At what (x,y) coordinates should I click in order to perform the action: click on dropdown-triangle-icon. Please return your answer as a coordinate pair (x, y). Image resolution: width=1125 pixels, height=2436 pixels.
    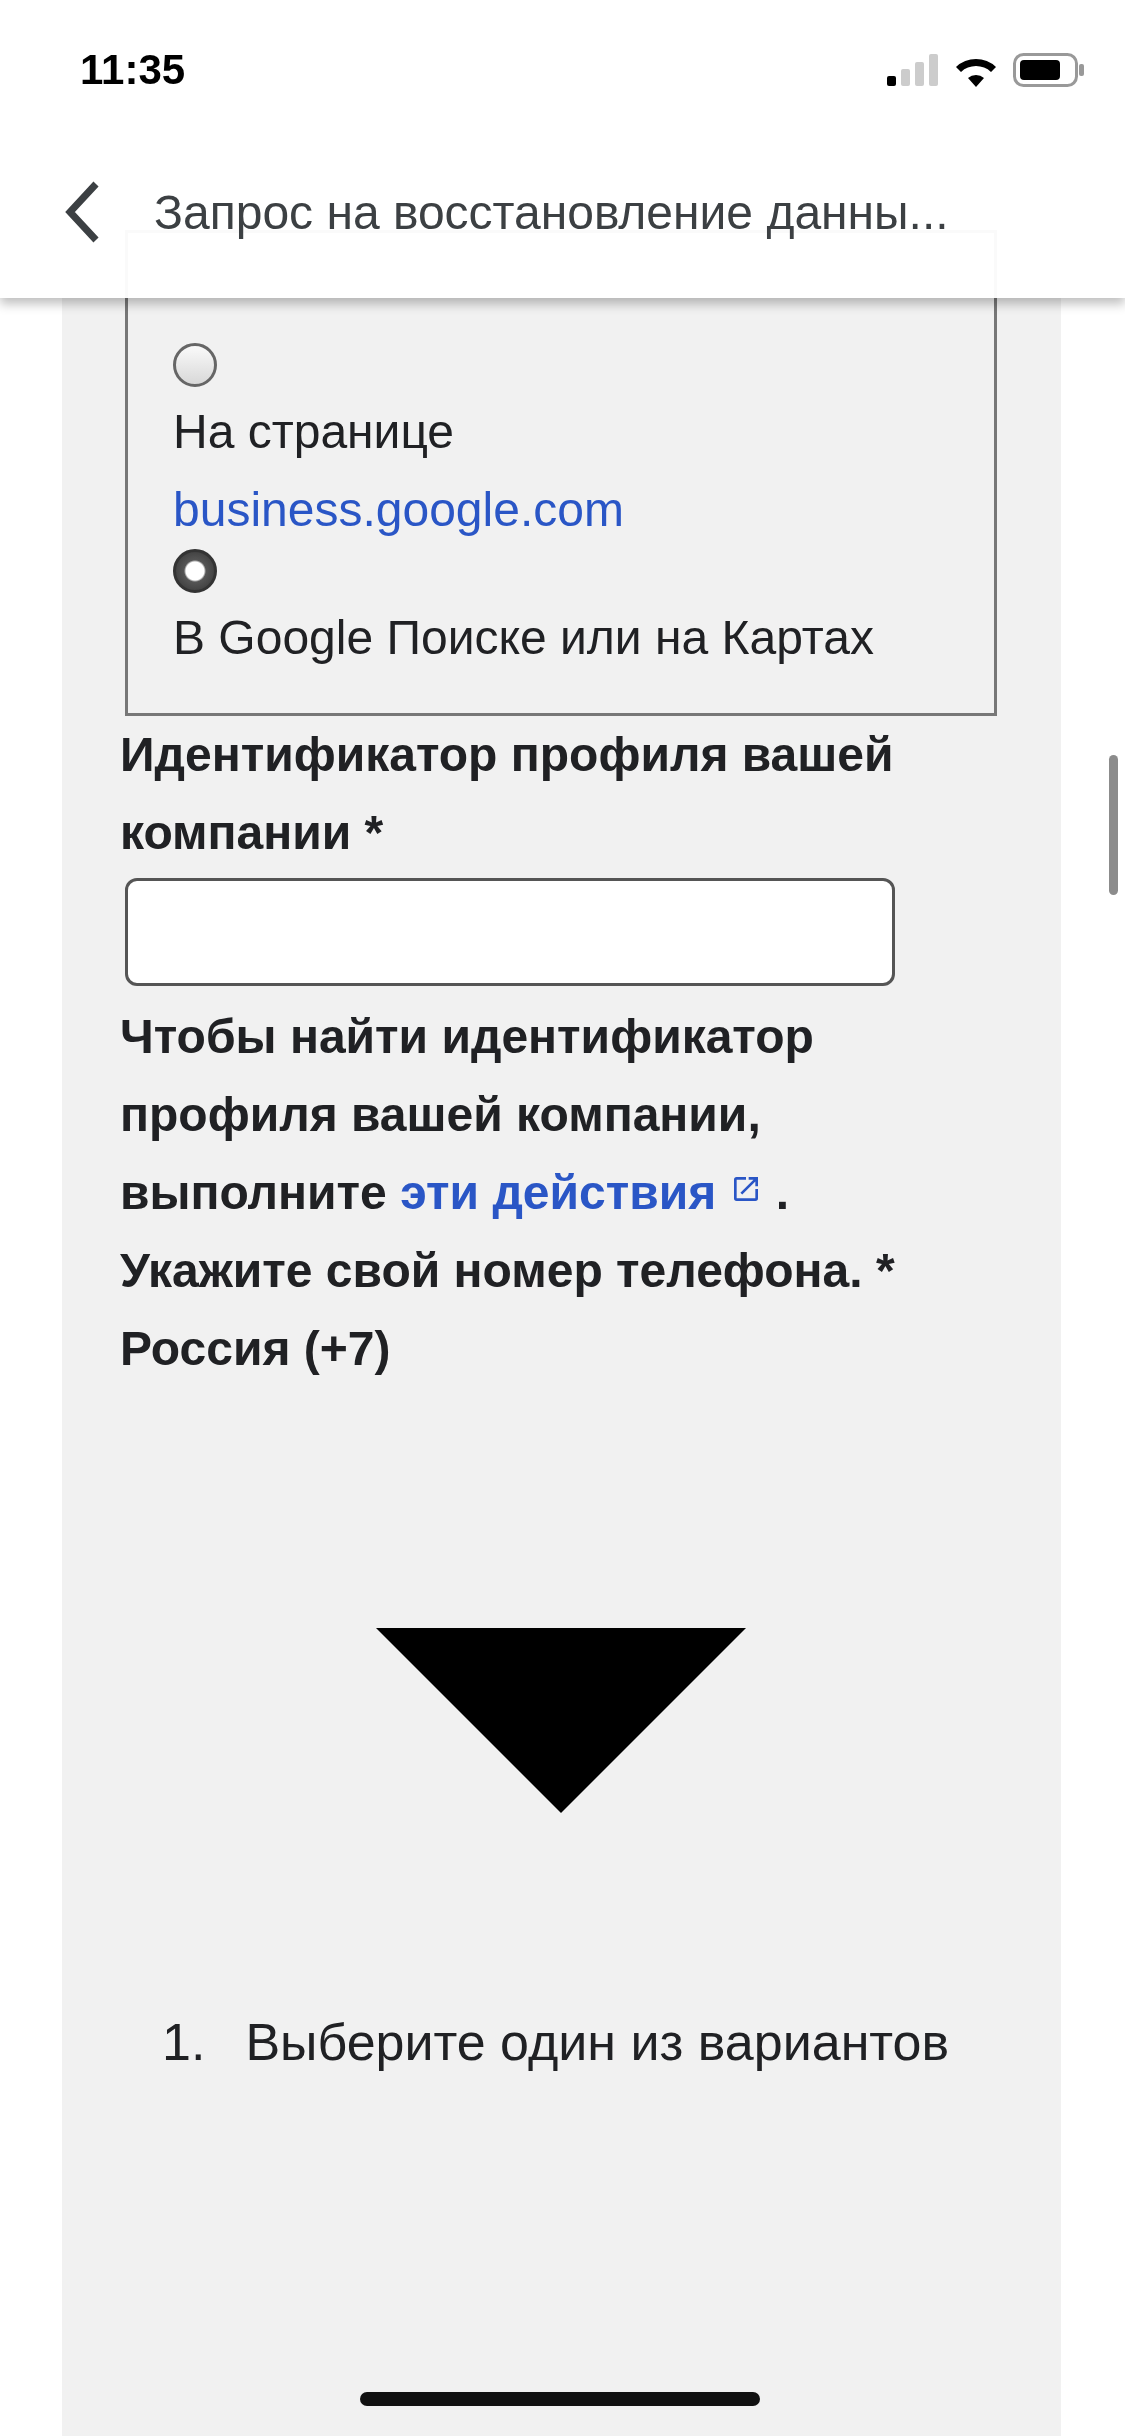
    Looking at the image, I should click on (560, 1720).